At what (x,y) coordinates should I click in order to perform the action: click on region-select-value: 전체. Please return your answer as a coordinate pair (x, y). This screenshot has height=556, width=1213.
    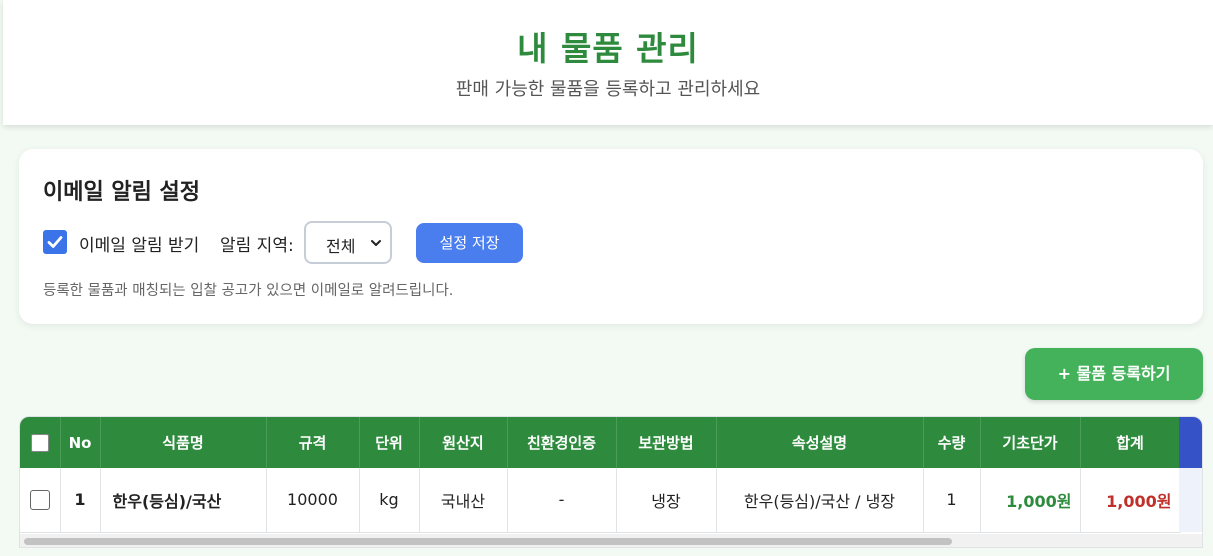
    Looking at the image, I should click on (341, 246).